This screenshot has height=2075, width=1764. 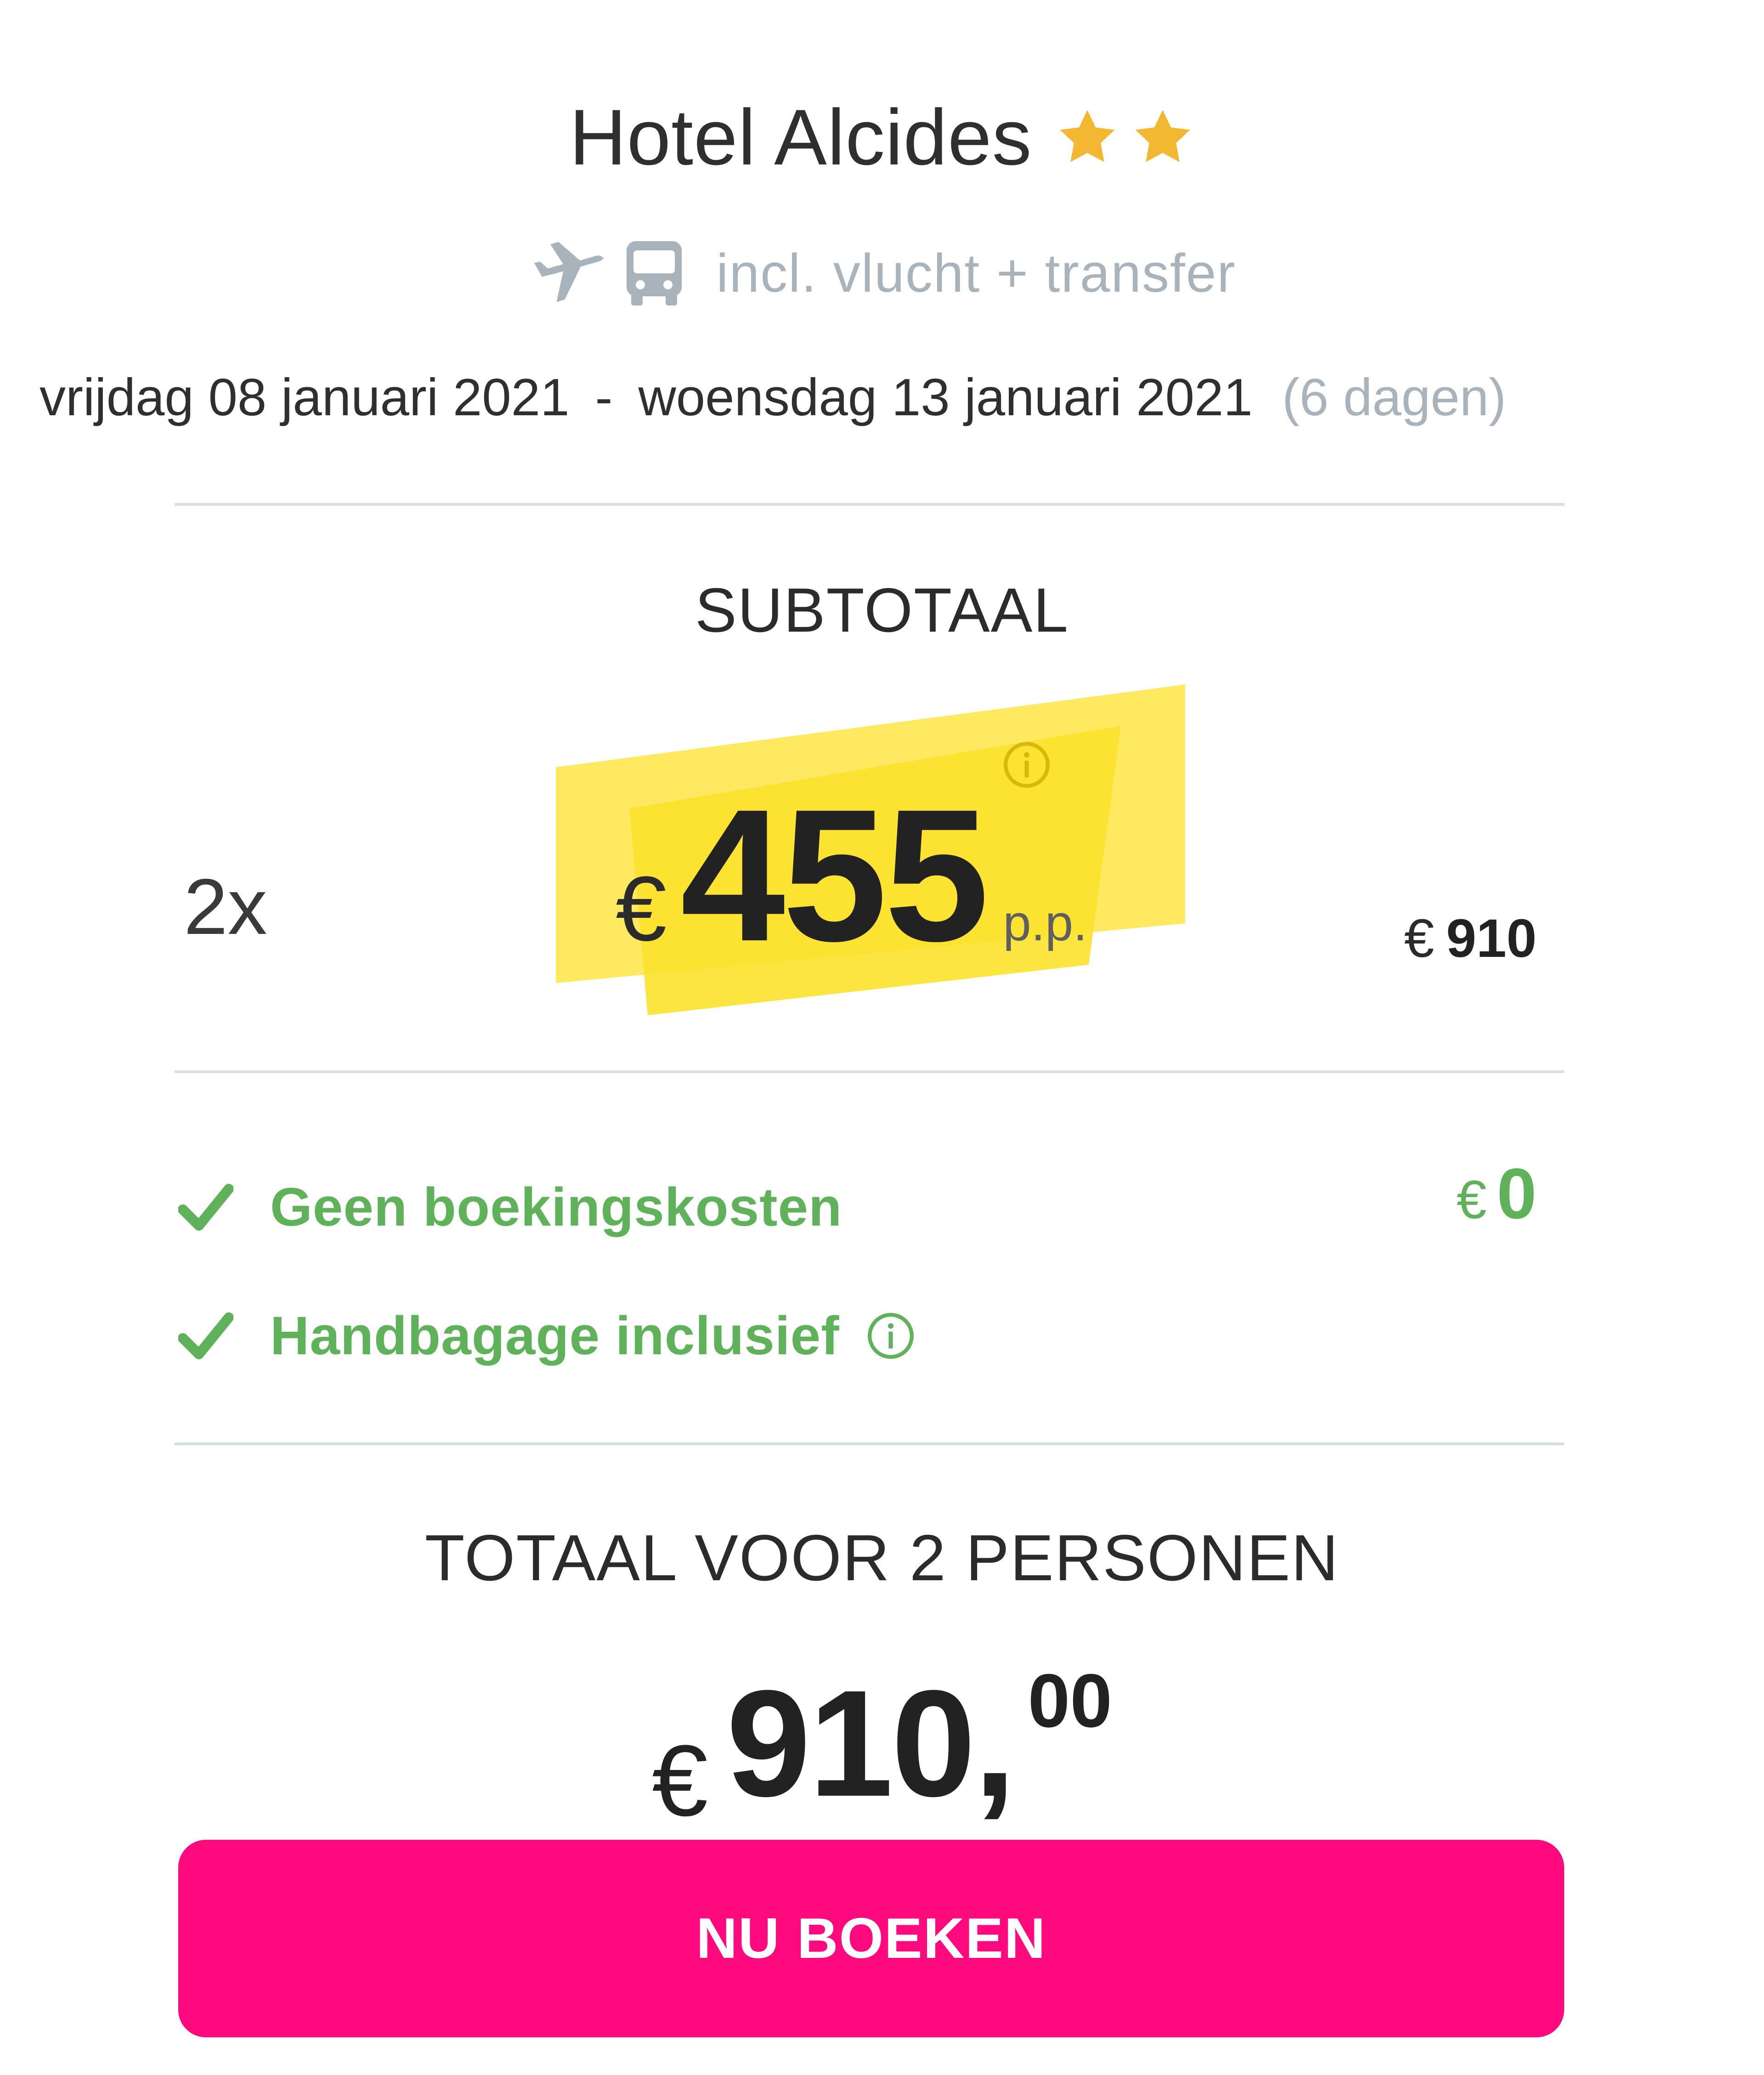 What do you see at coordinates (976, 273) in the screenshot?
I see `included-text: incl. vlucht + transfer` at bounding box center [976, 273].